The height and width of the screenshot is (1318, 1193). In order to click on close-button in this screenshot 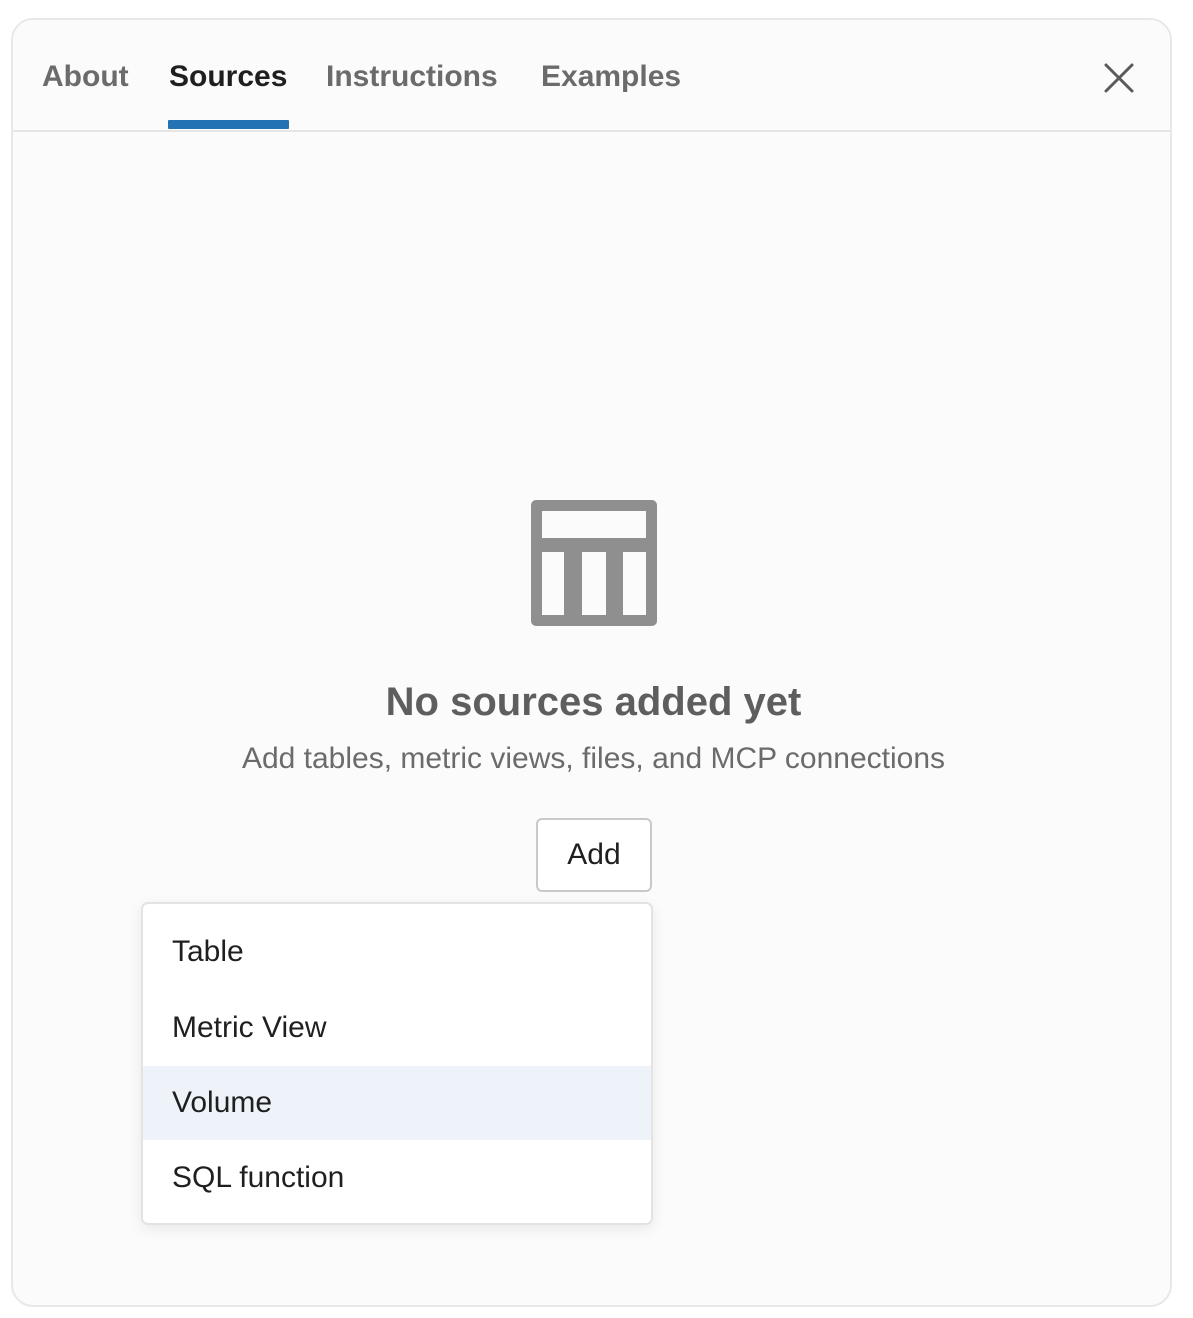, I will do `click(1119, 78)`.